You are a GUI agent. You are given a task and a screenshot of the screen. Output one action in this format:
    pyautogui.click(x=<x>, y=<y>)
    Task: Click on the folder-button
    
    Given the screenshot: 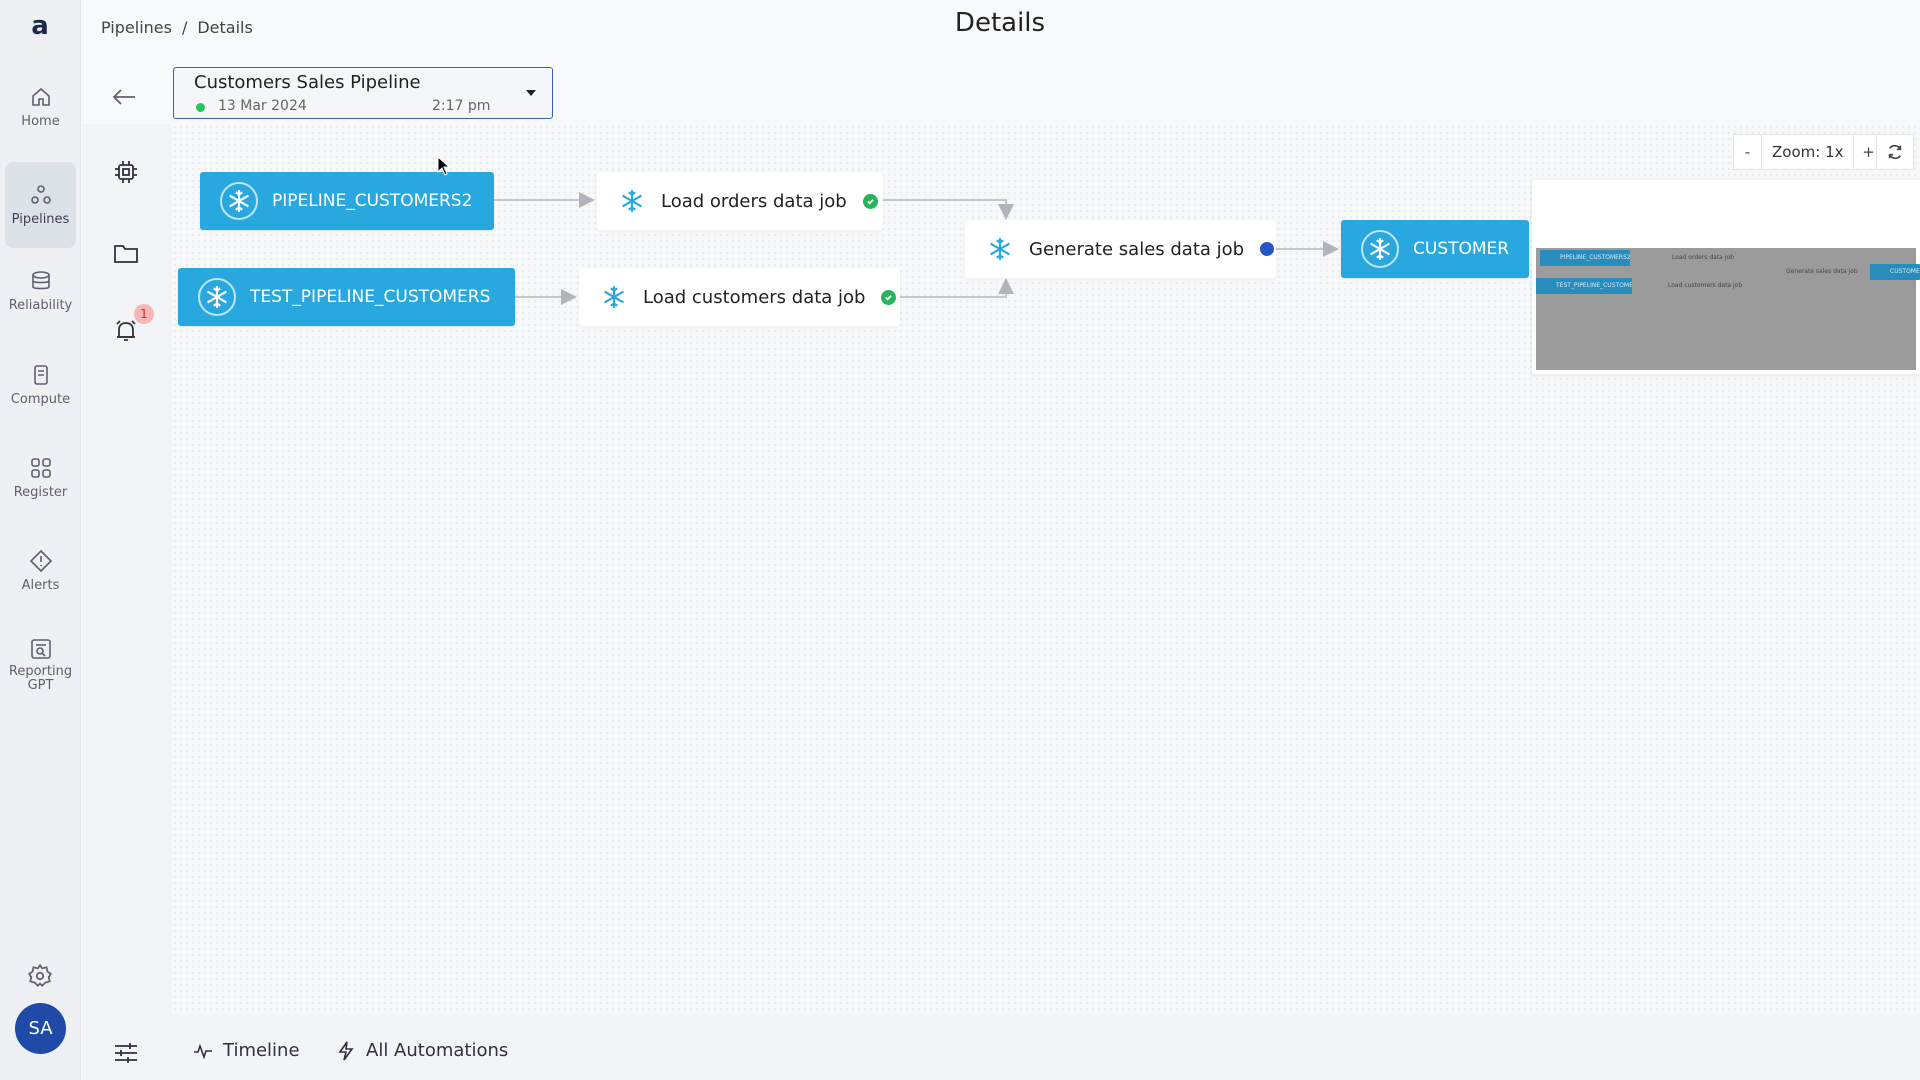 What is the action you would take?
    pyautogui.click(x=126, y=253)
    